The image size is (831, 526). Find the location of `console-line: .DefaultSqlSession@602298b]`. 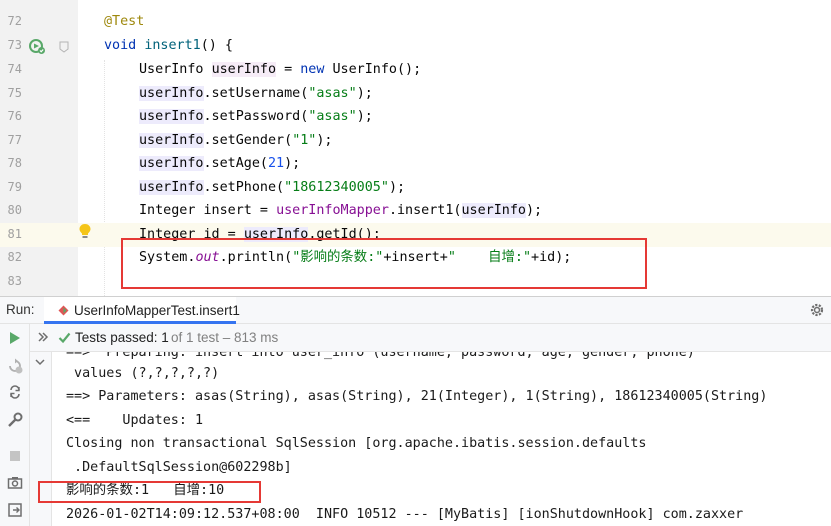

console-line: .DefaultSqlSession@602298b] is located at coordinates (179, 467).